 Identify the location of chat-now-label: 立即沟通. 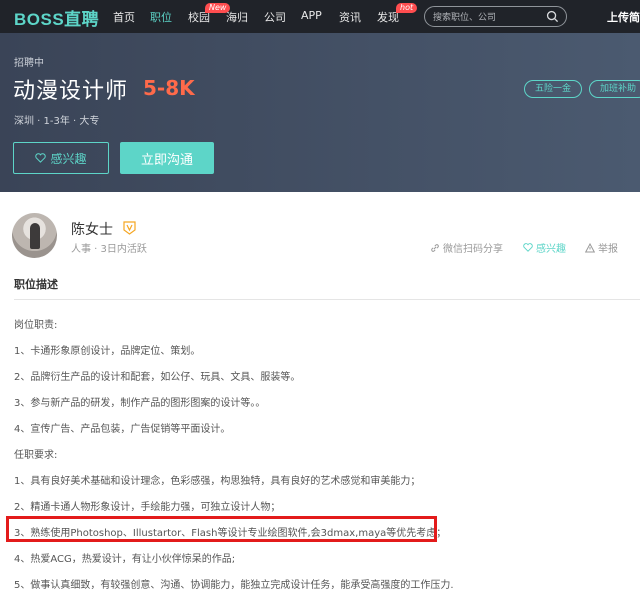
(166, 160).